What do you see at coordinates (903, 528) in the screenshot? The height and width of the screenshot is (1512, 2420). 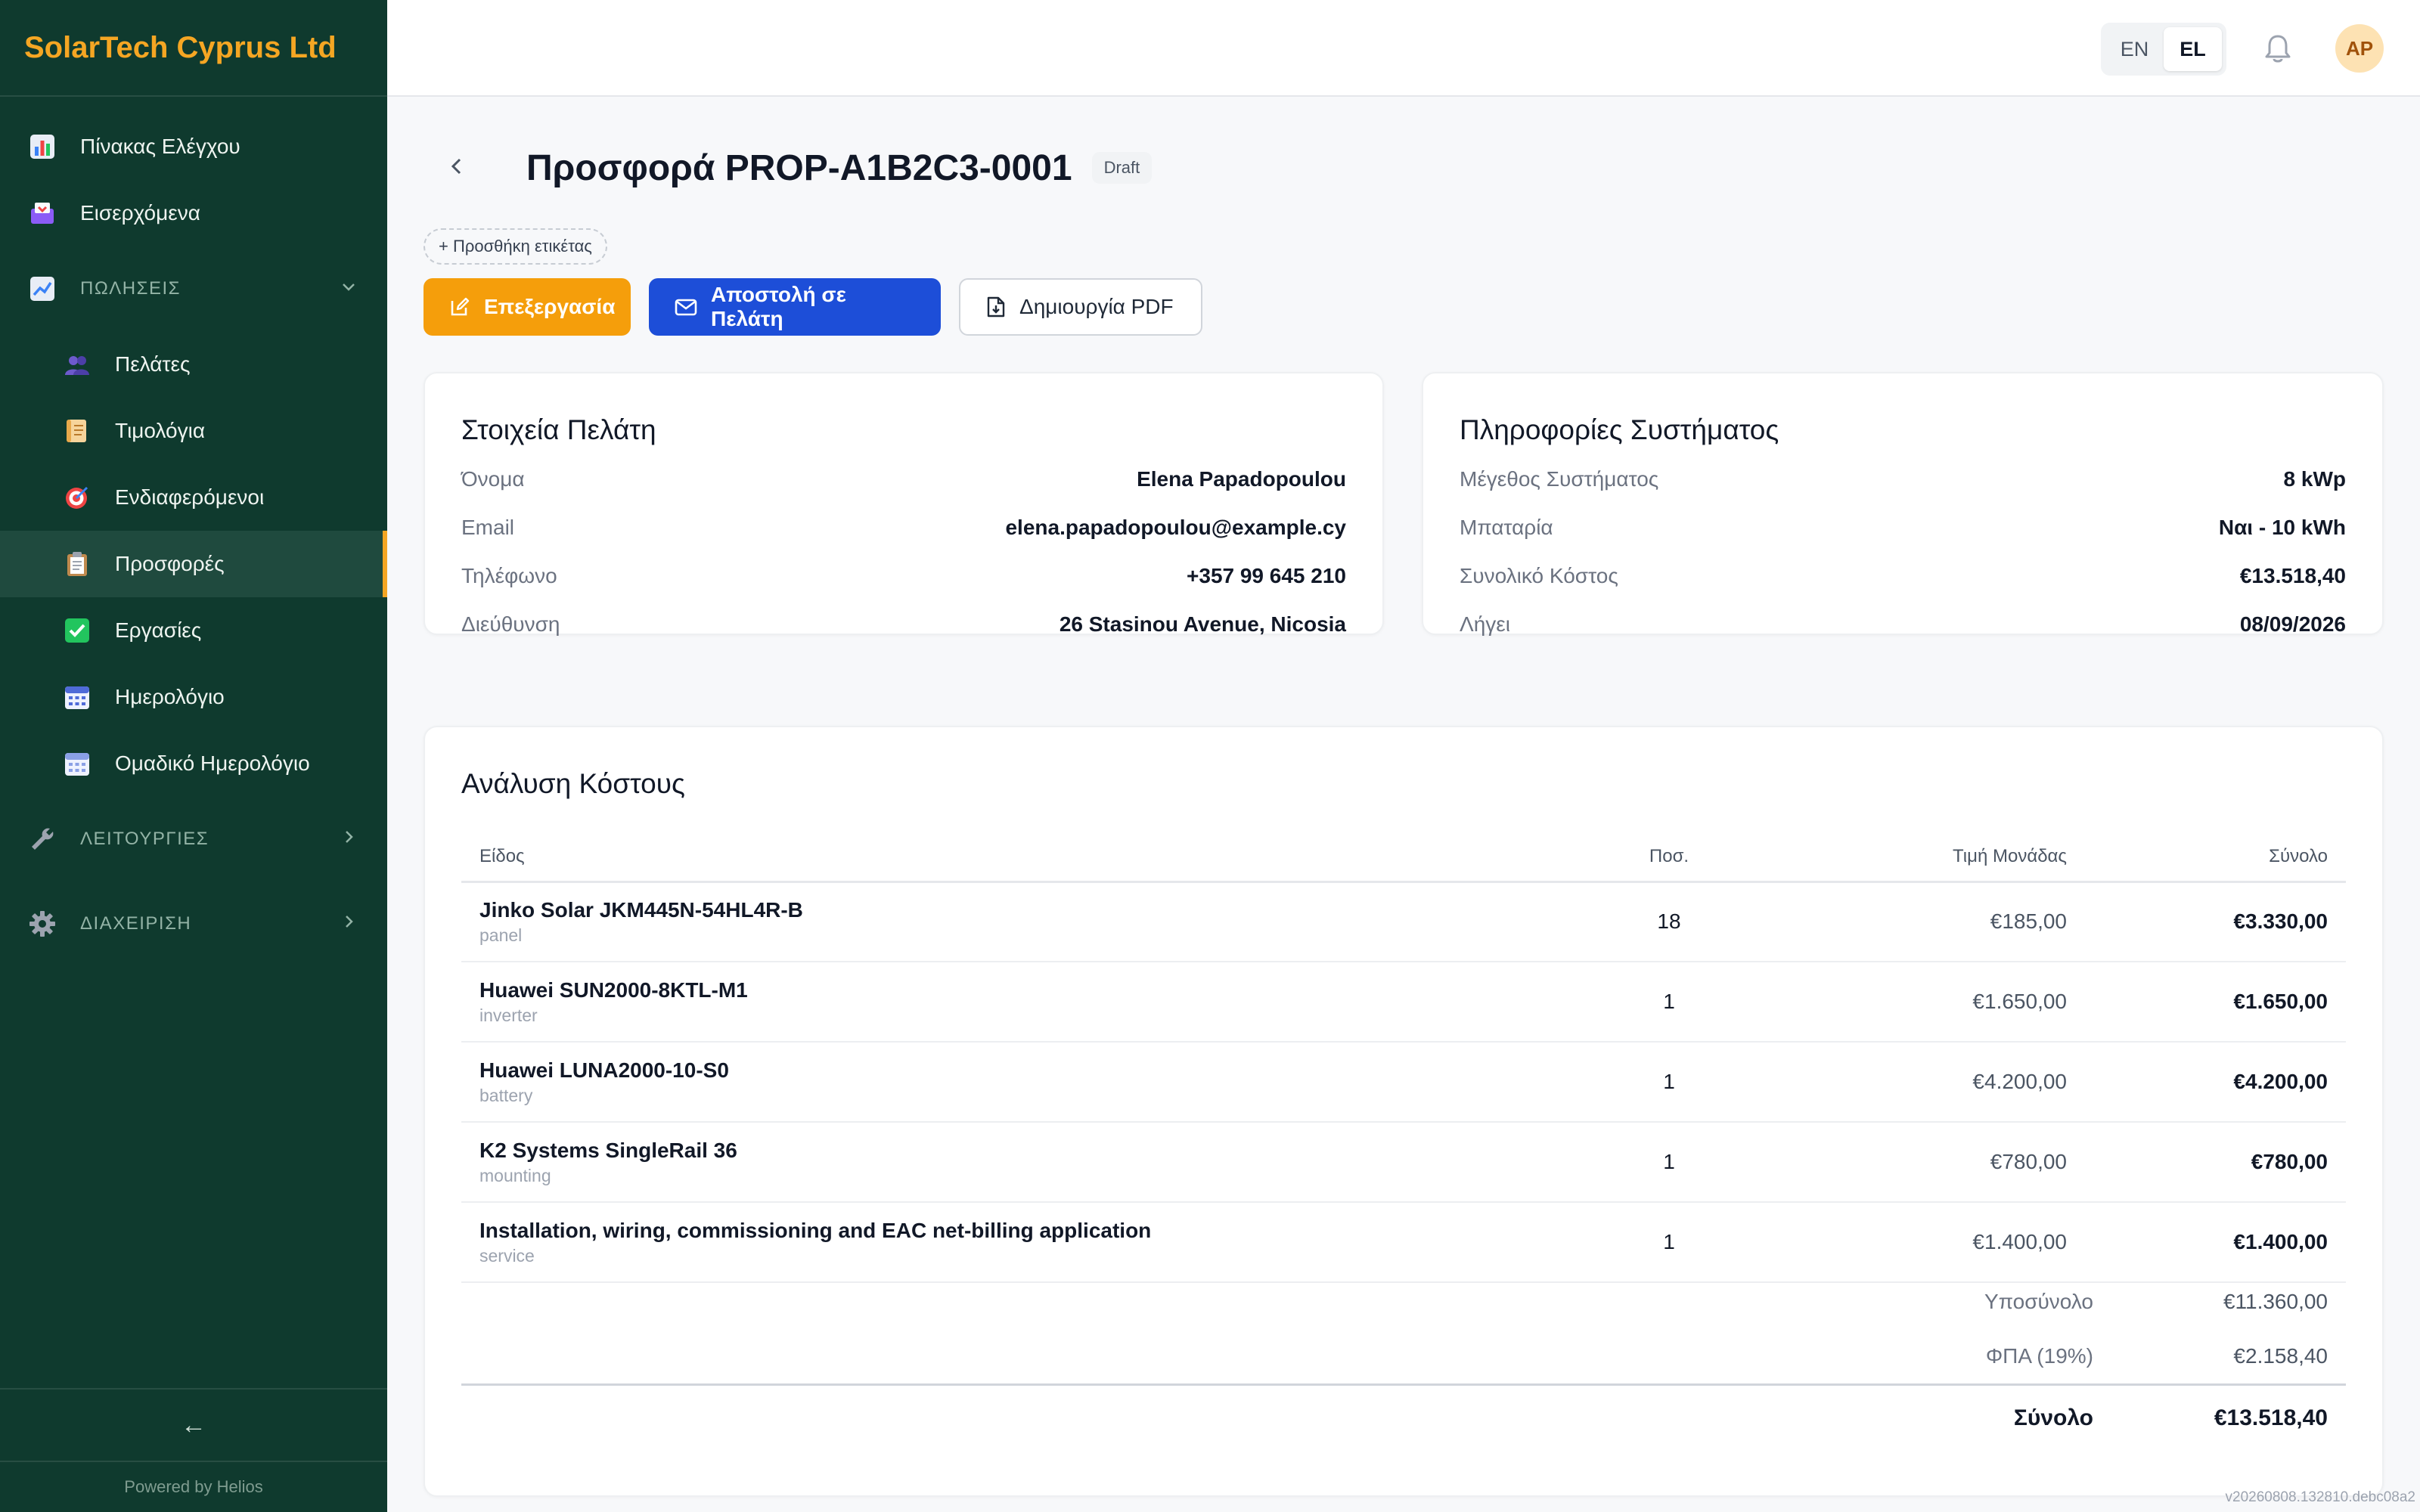 I see `customer-email-row: Email elena.papadopoulou@example.cy` at bounding box center [903, 528].